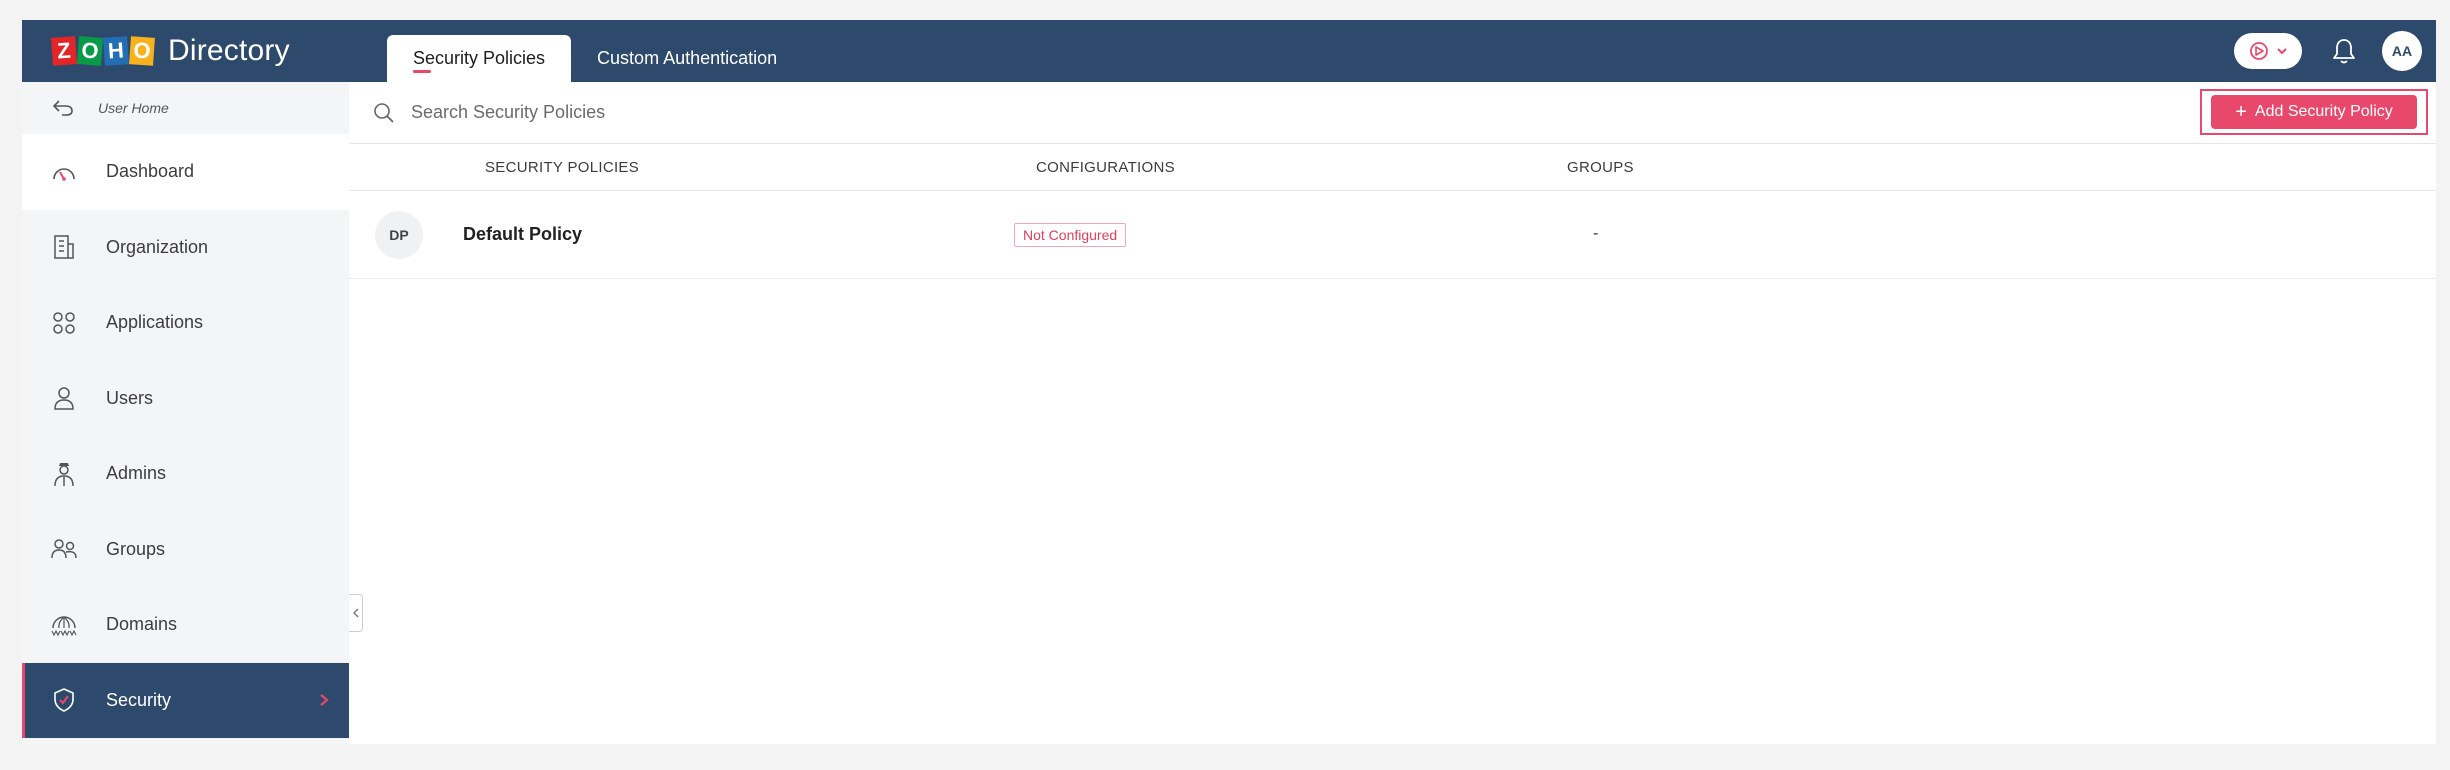  What do you see at coordinates (139, 699) in the screenshot?
I see `sidebar-item-label: Security` at bounding box center [139, 699].